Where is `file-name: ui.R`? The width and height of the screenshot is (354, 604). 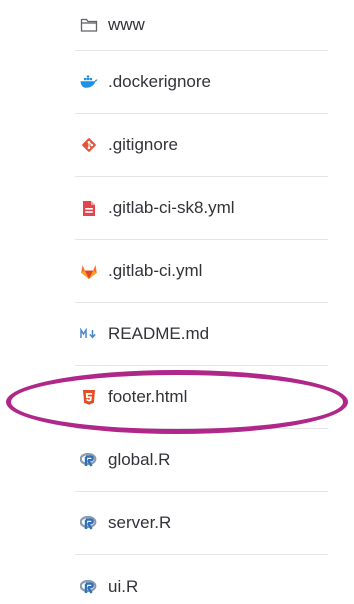
file-name: ui.R is located at coordinates (123, 586).